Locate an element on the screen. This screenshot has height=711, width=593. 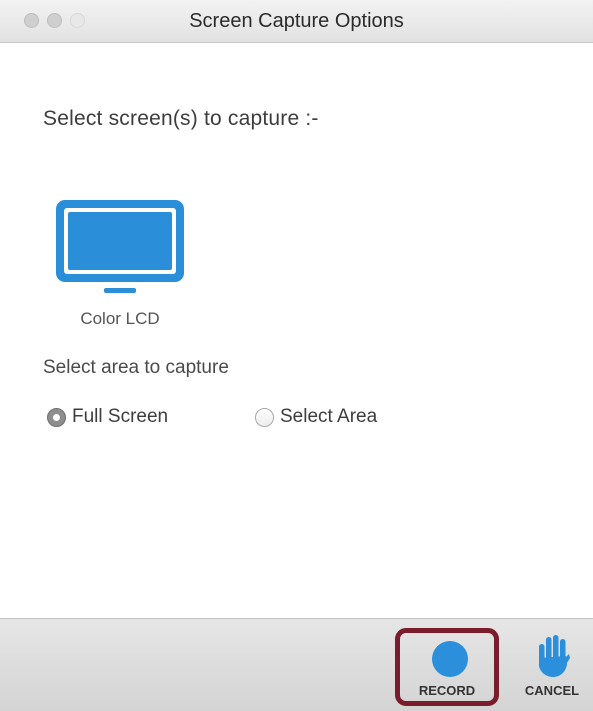
full-screen-label: Full Screen is located at coordinates (120, 416).